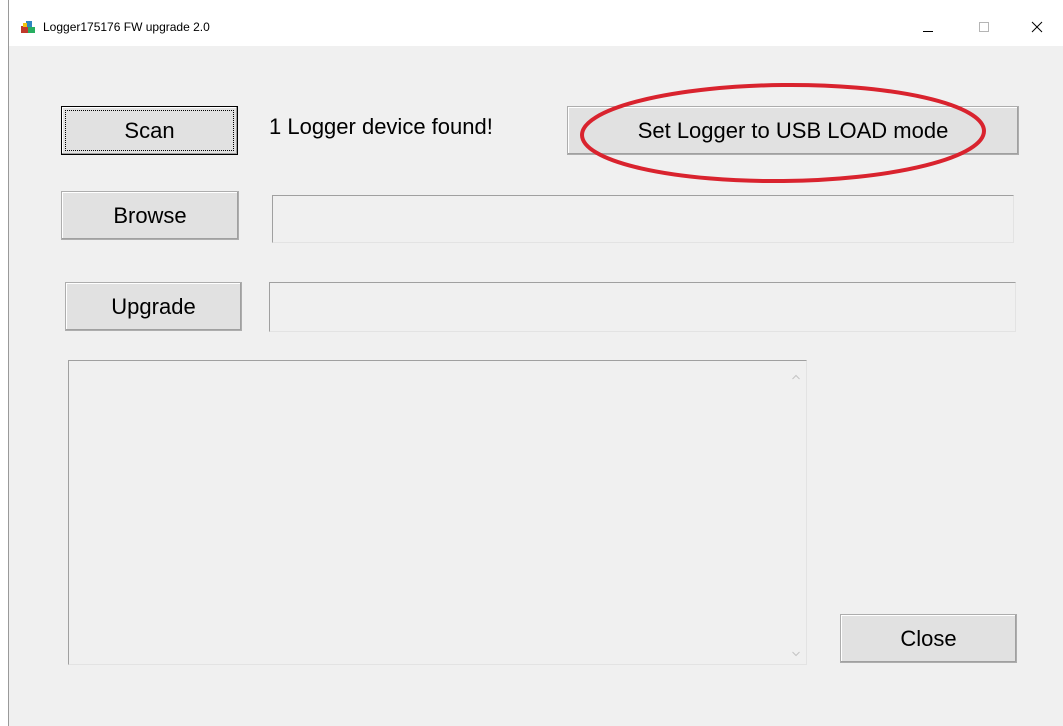 Image resolution: width=1063 pixels, height=726 pixels. I want to click on window-title: Logger175176 FW upgrade 2.0, so click(126, 27).